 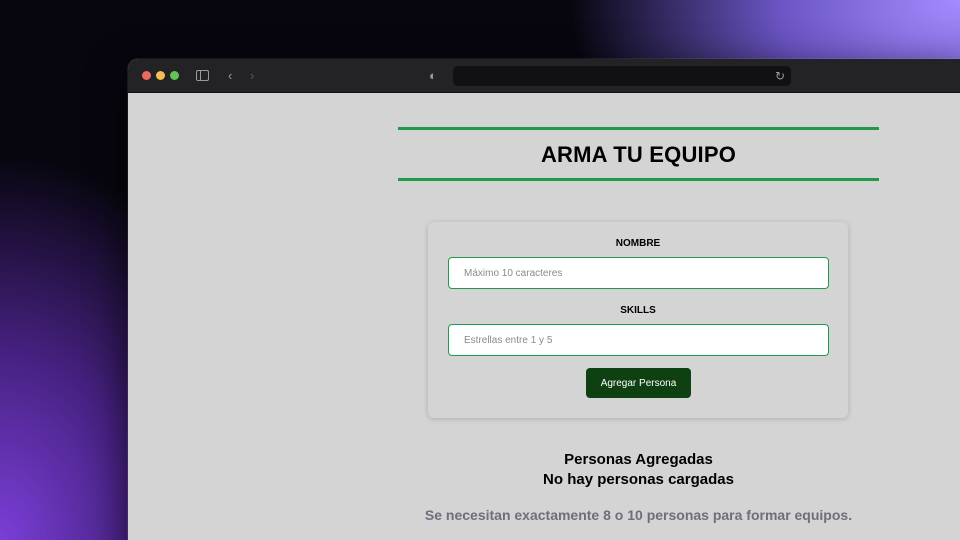 What do you see at coordinates (230, 76) in the screenshot?
I see `chevron-left-icon: ‹` at bounding box center [230, 76].